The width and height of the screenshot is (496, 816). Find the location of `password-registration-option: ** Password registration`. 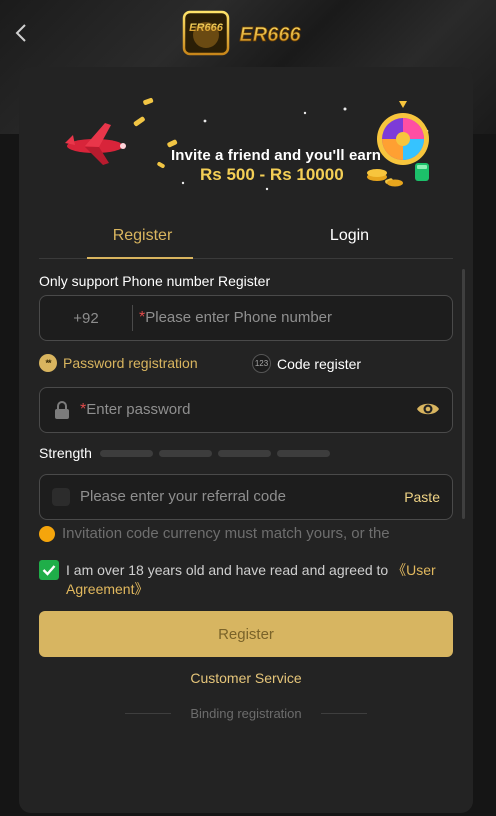

password-registration-option: ** Password registration is located at coordinates (118, 363).